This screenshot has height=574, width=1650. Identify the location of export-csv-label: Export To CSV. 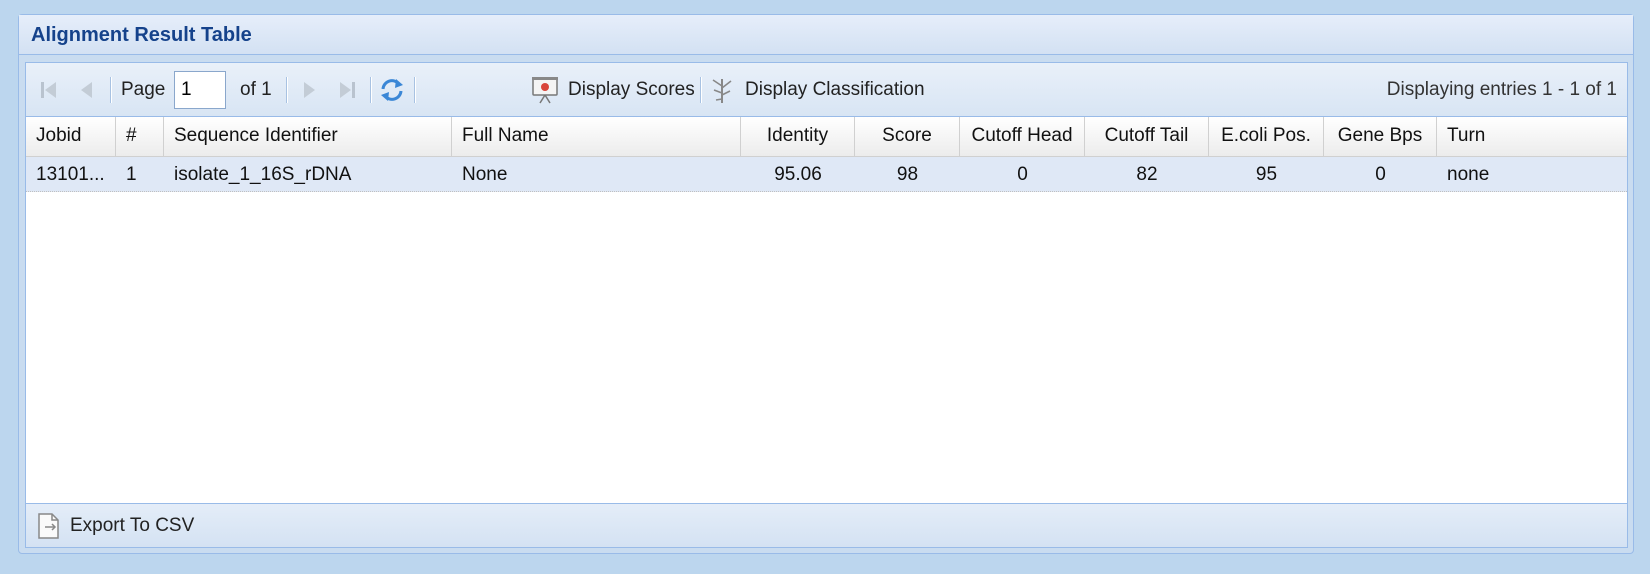
(132, 525).